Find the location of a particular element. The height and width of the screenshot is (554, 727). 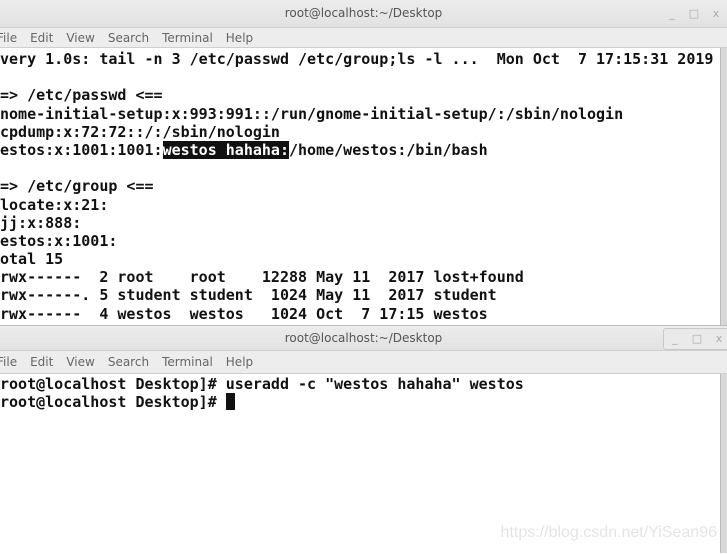

text: estos:x:1001:1001: is located at coordinates (81, 149).